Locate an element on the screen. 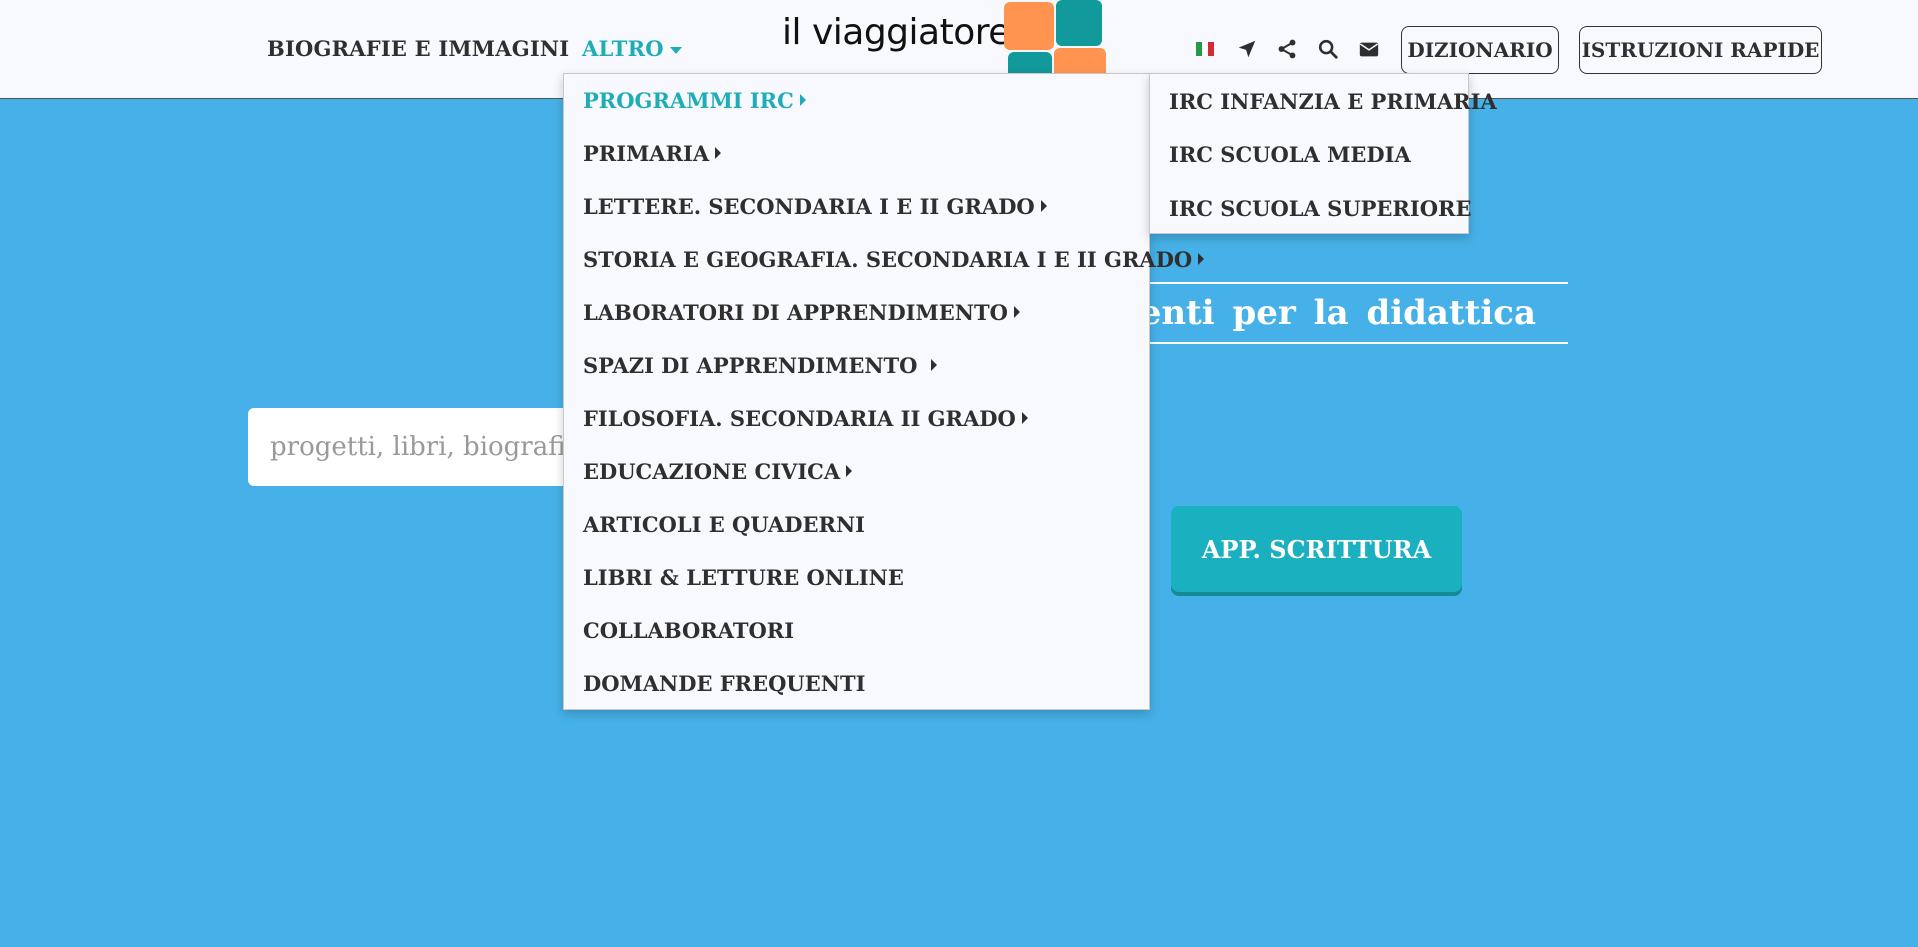 This screenshot has height=947, width=1918. dropdown-item-label: SPAZI DI APPRENDIMENTO is located at coordinates (750, 365).